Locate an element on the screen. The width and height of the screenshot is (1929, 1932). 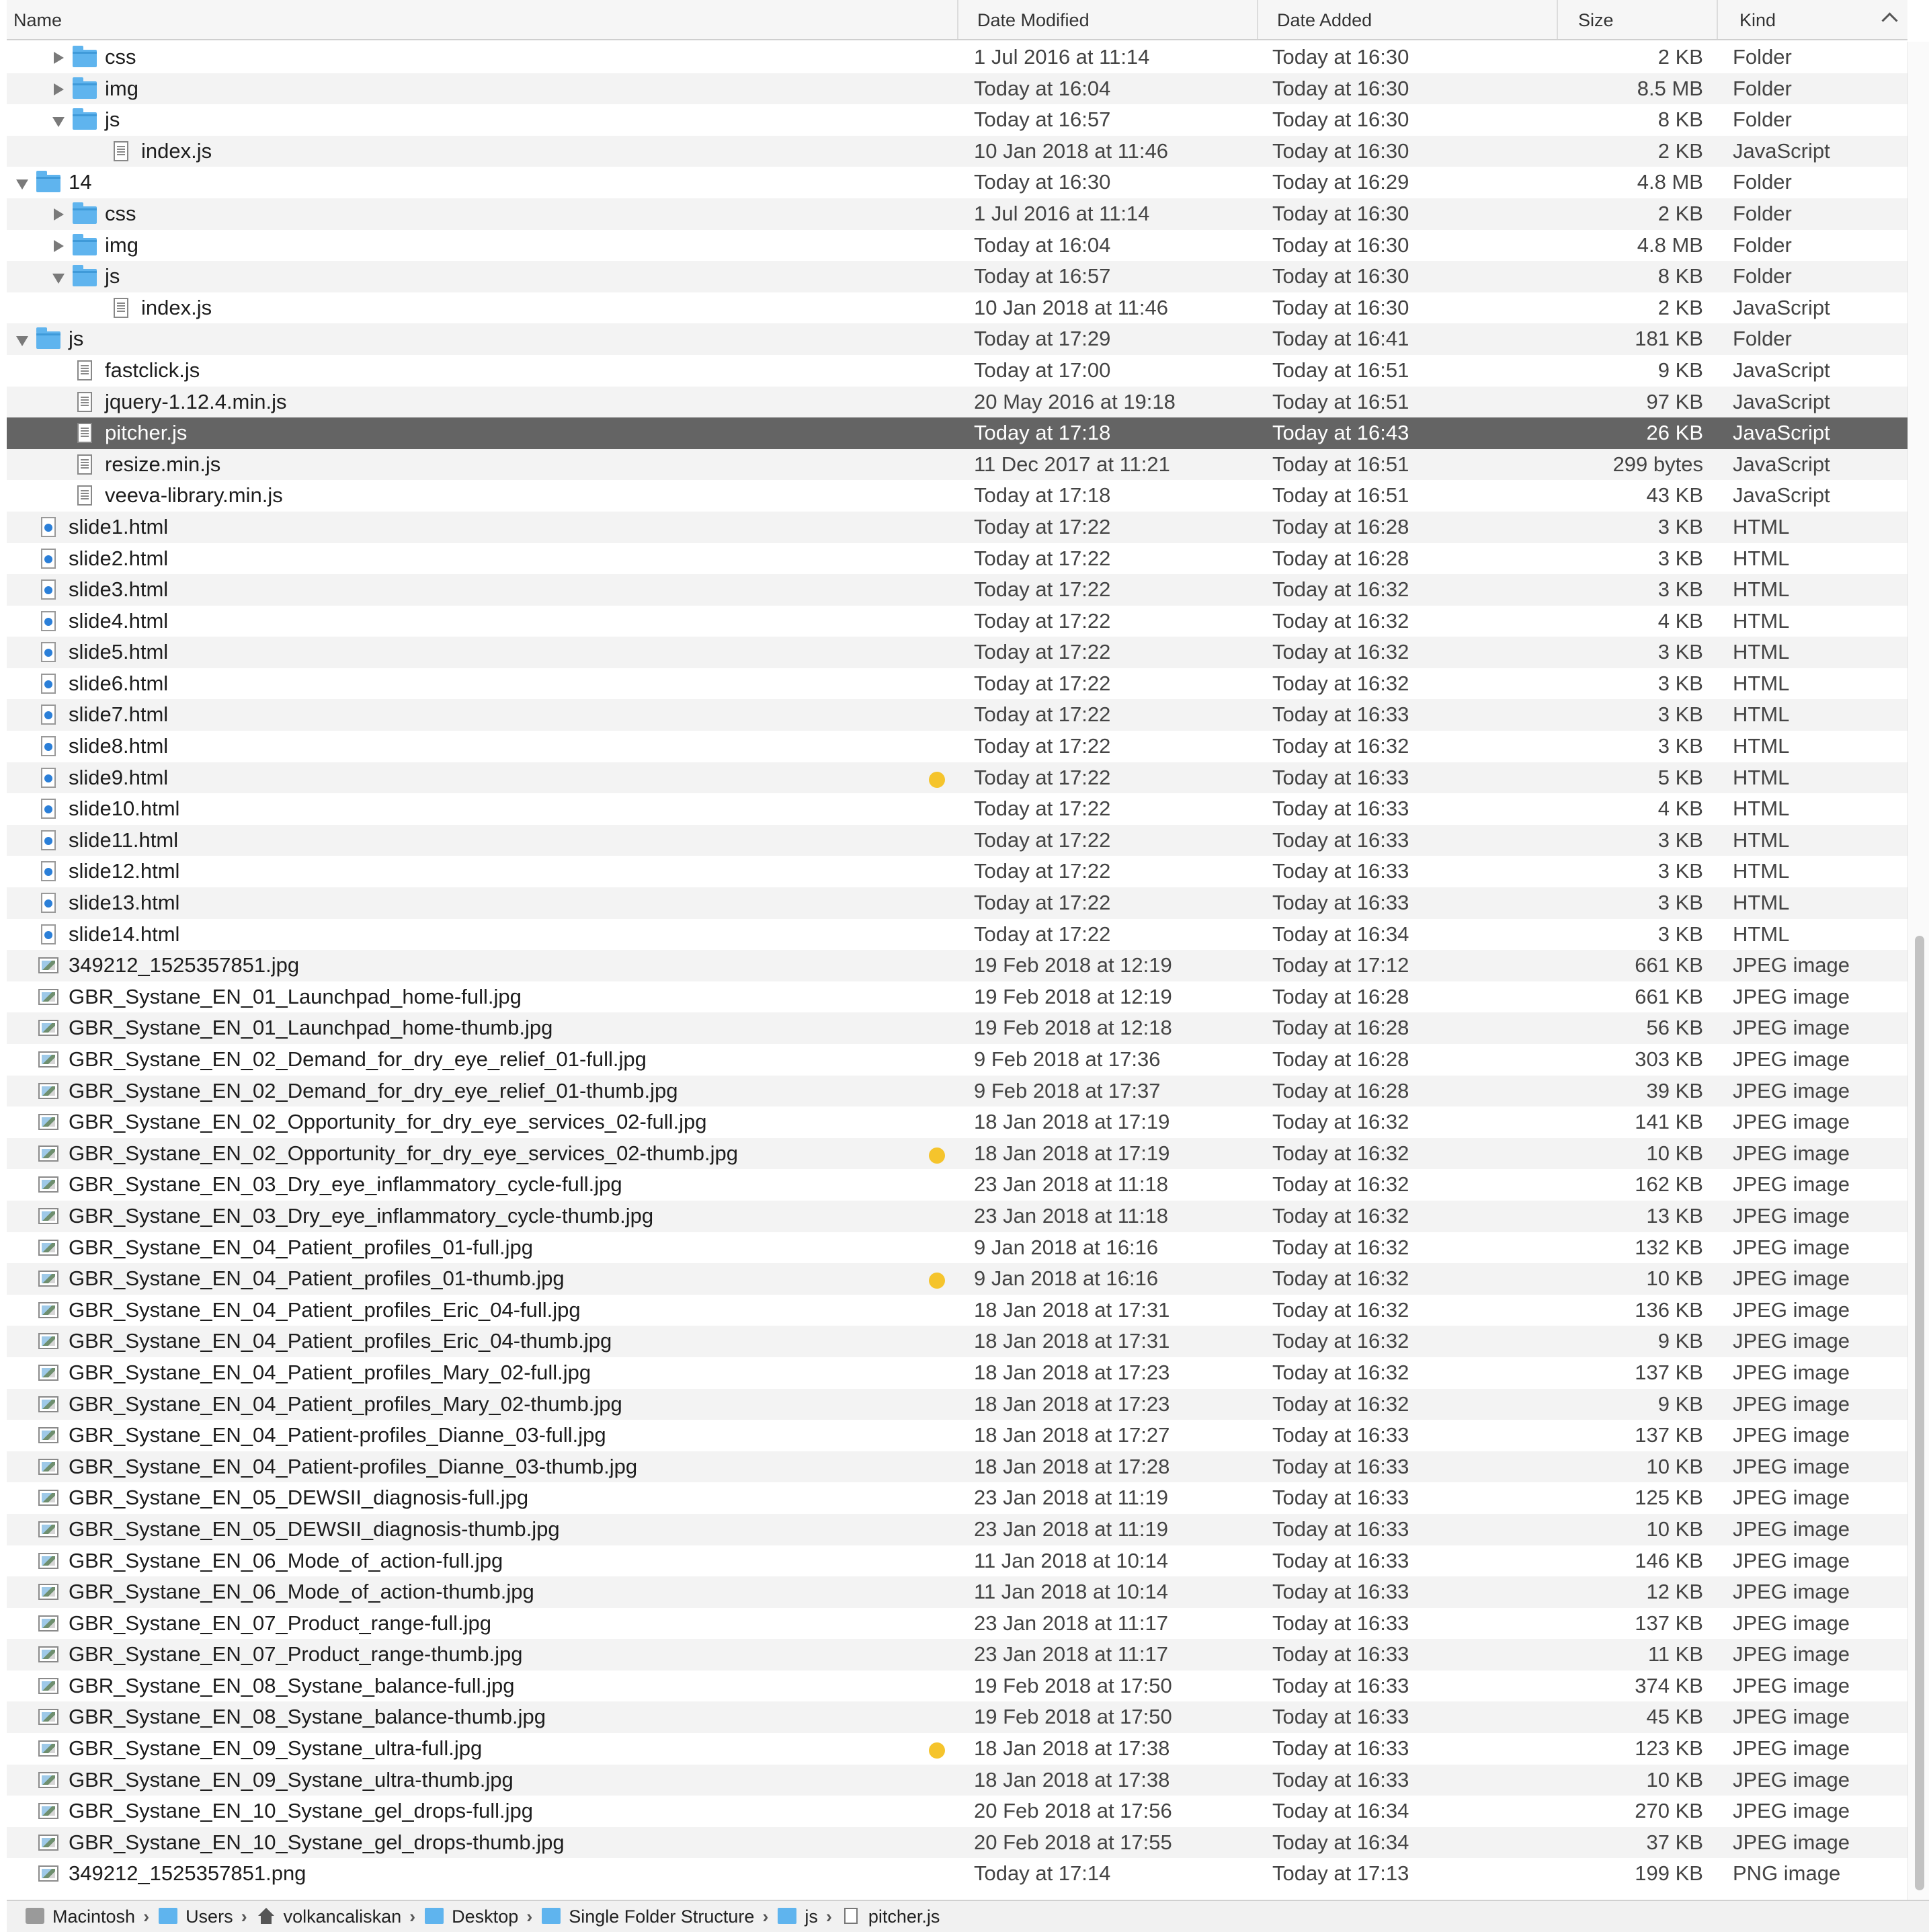
file-size: 4.8 MB is located at coordinates (1670, 182).